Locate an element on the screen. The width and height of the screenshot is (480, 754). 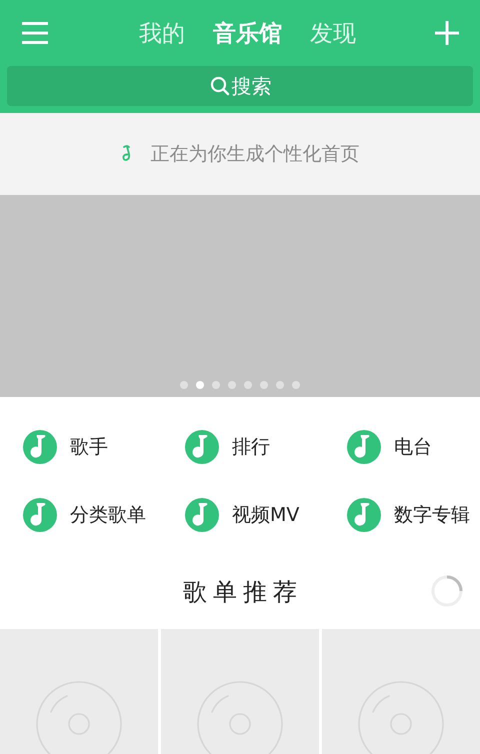
search-field: 搜索 is located at coordinates (240, 86).